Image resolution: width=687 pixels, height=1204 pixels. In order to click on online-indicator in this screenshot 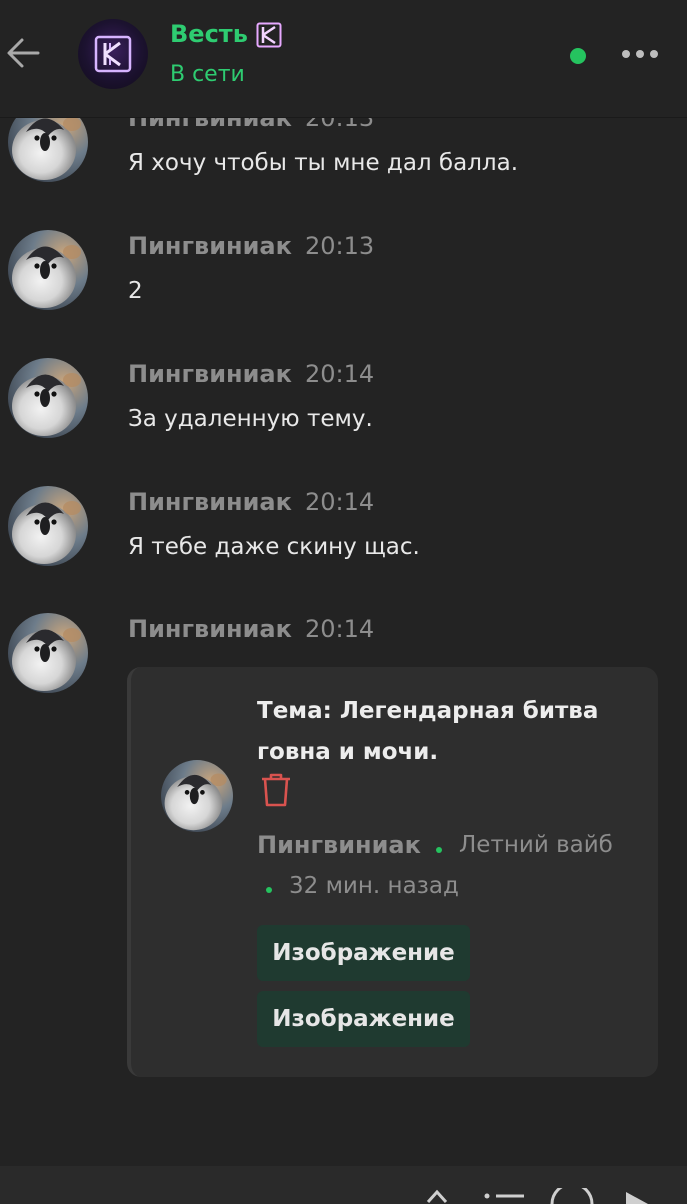, I will do `click(578, 56)`.